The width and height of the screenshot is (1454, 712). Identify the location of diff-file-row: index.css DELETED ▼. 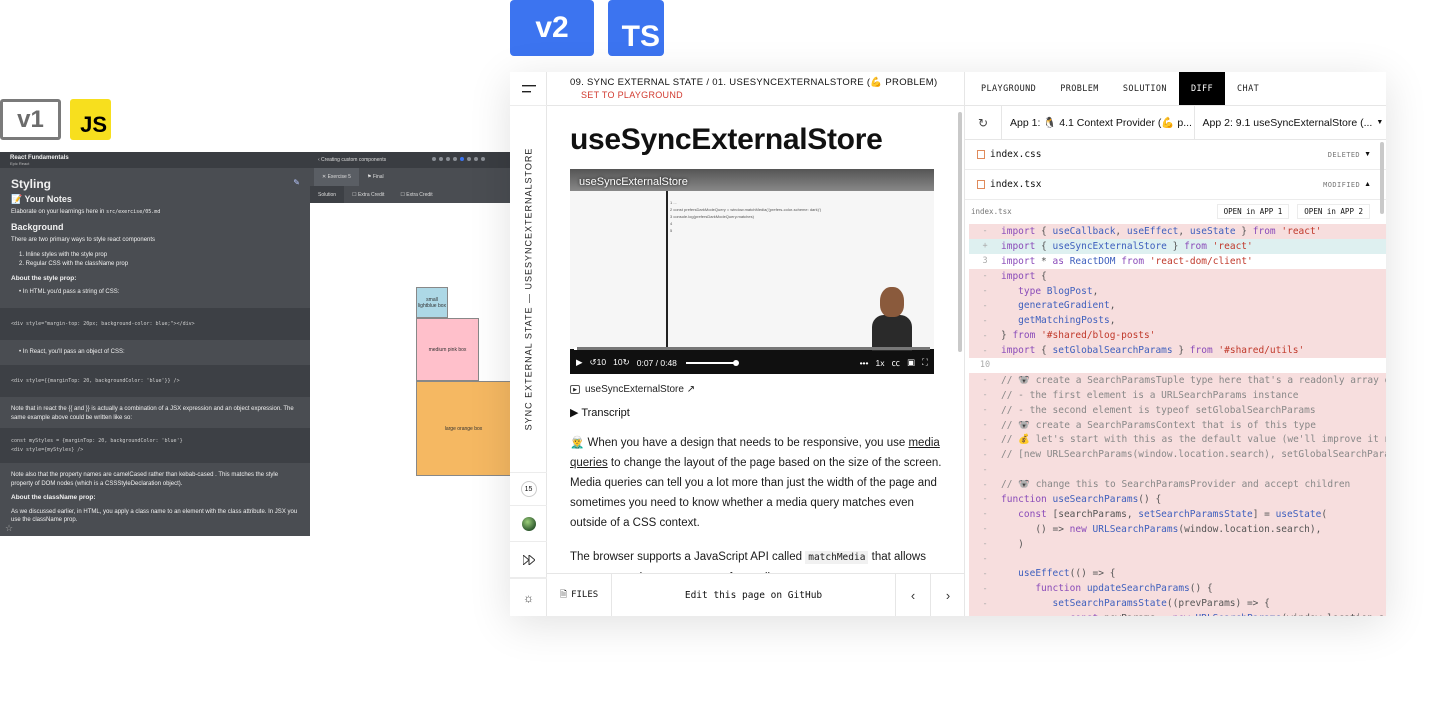
(1175, 155).